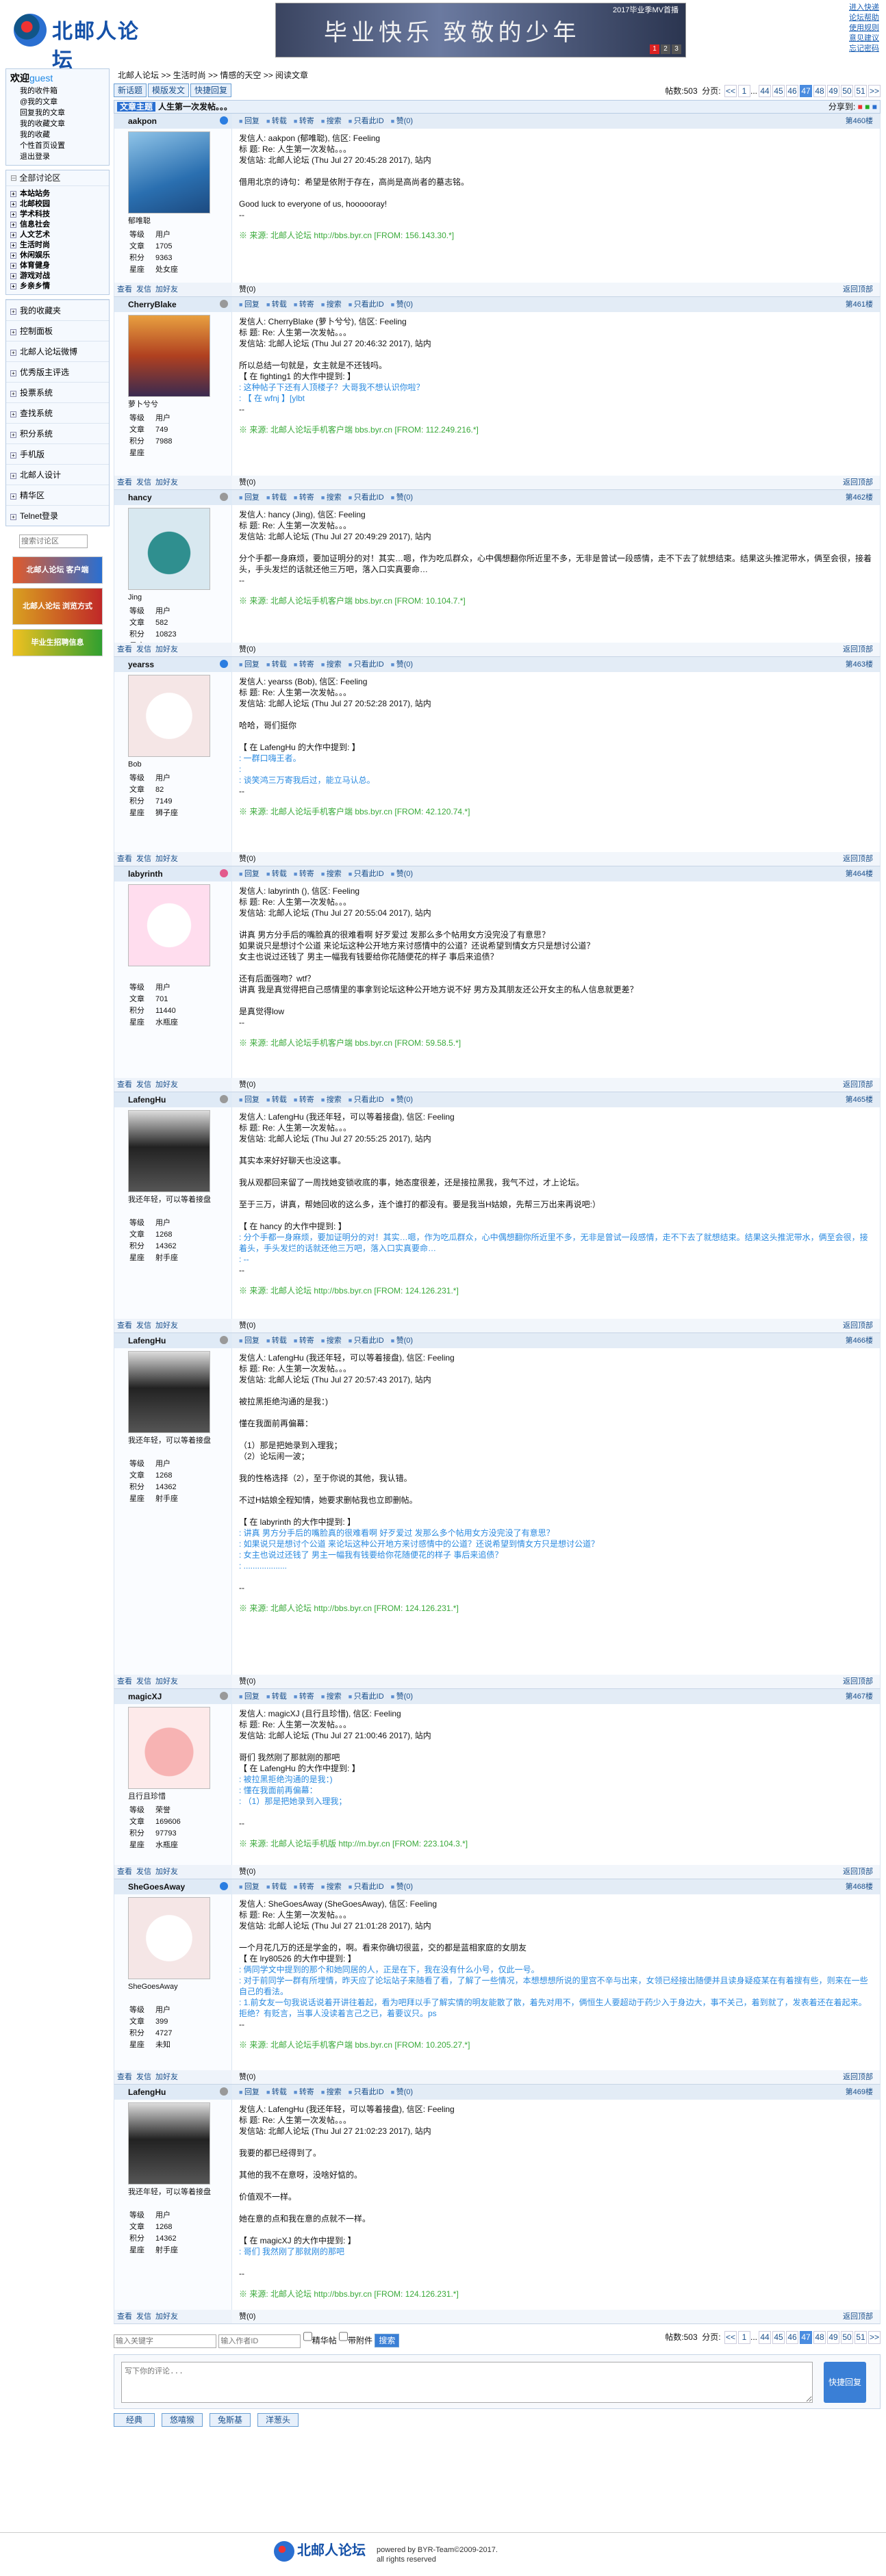 This screenshot has width=886, height=2576. Describe the element at coordinates (58, 101) in the screenshot. I see `user-link-at-me: @我的文章` at that location.